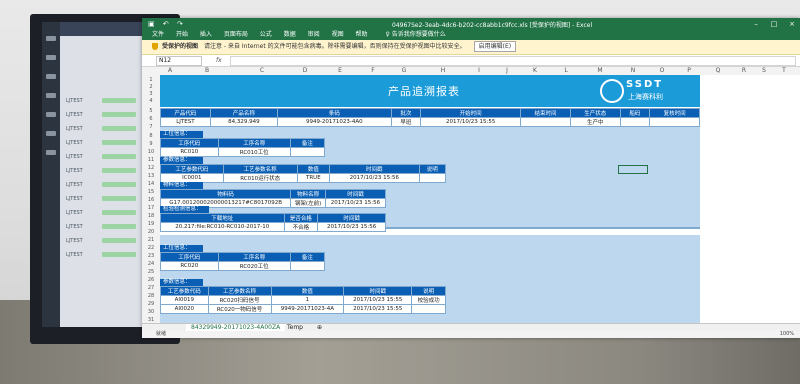  I want to click on row-header: 2, so click(151, 87).